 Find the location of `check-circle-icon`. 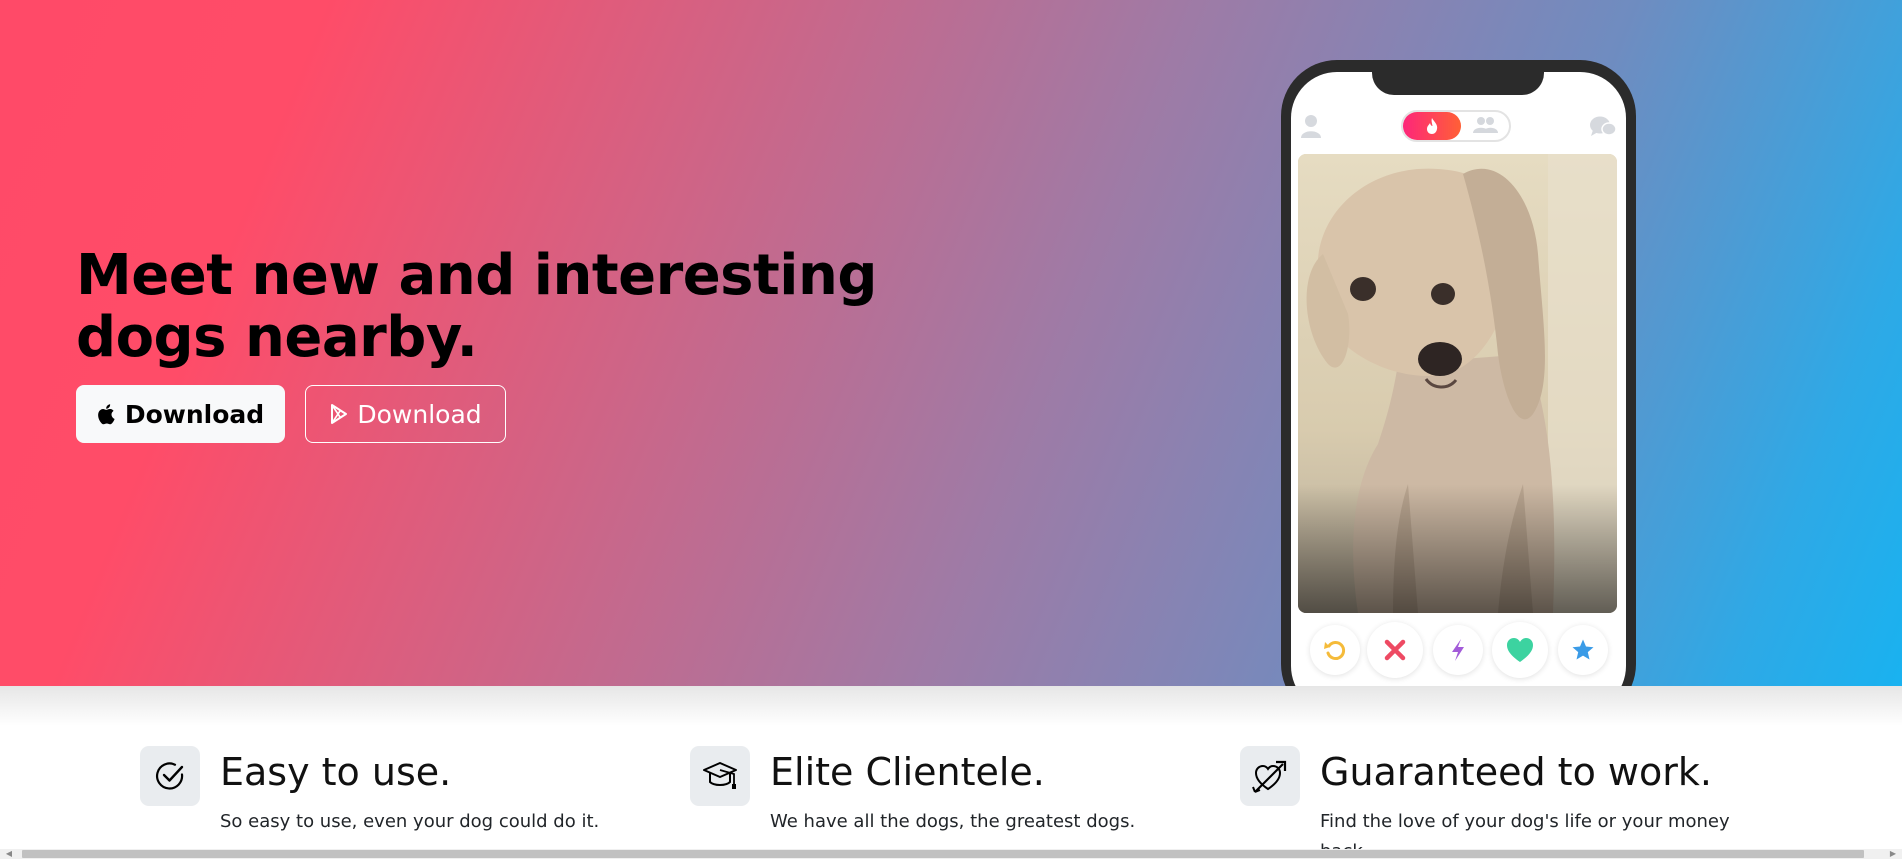

check-circle-icon is located at coordinates (170, 776).